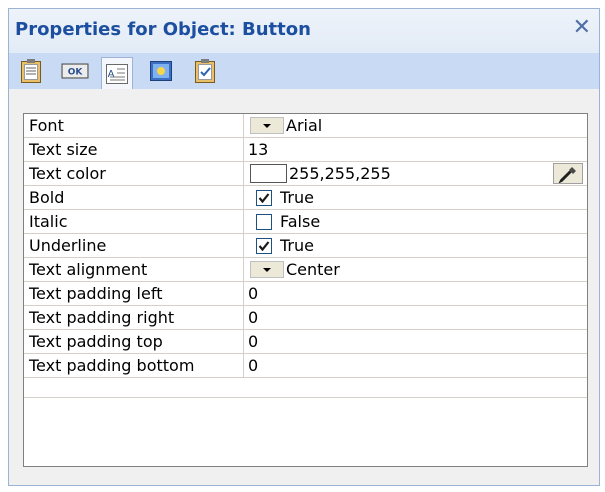  Describe the element at coordinates (415, 293) in the screenshot. I see `padding-left-field: 0` at that location.